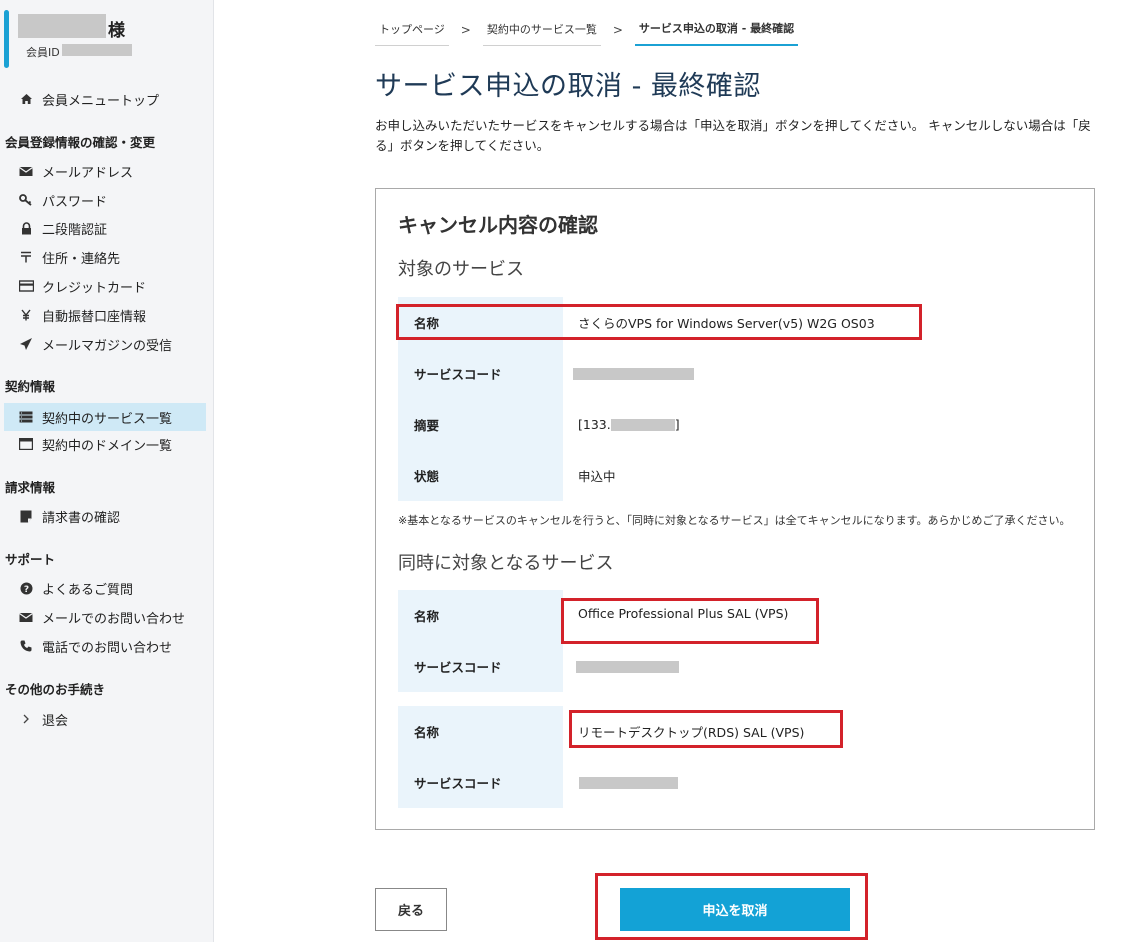 This screenshot has width=1136, height=942. I want to click on paper-plane-icon, so click(26, 344).